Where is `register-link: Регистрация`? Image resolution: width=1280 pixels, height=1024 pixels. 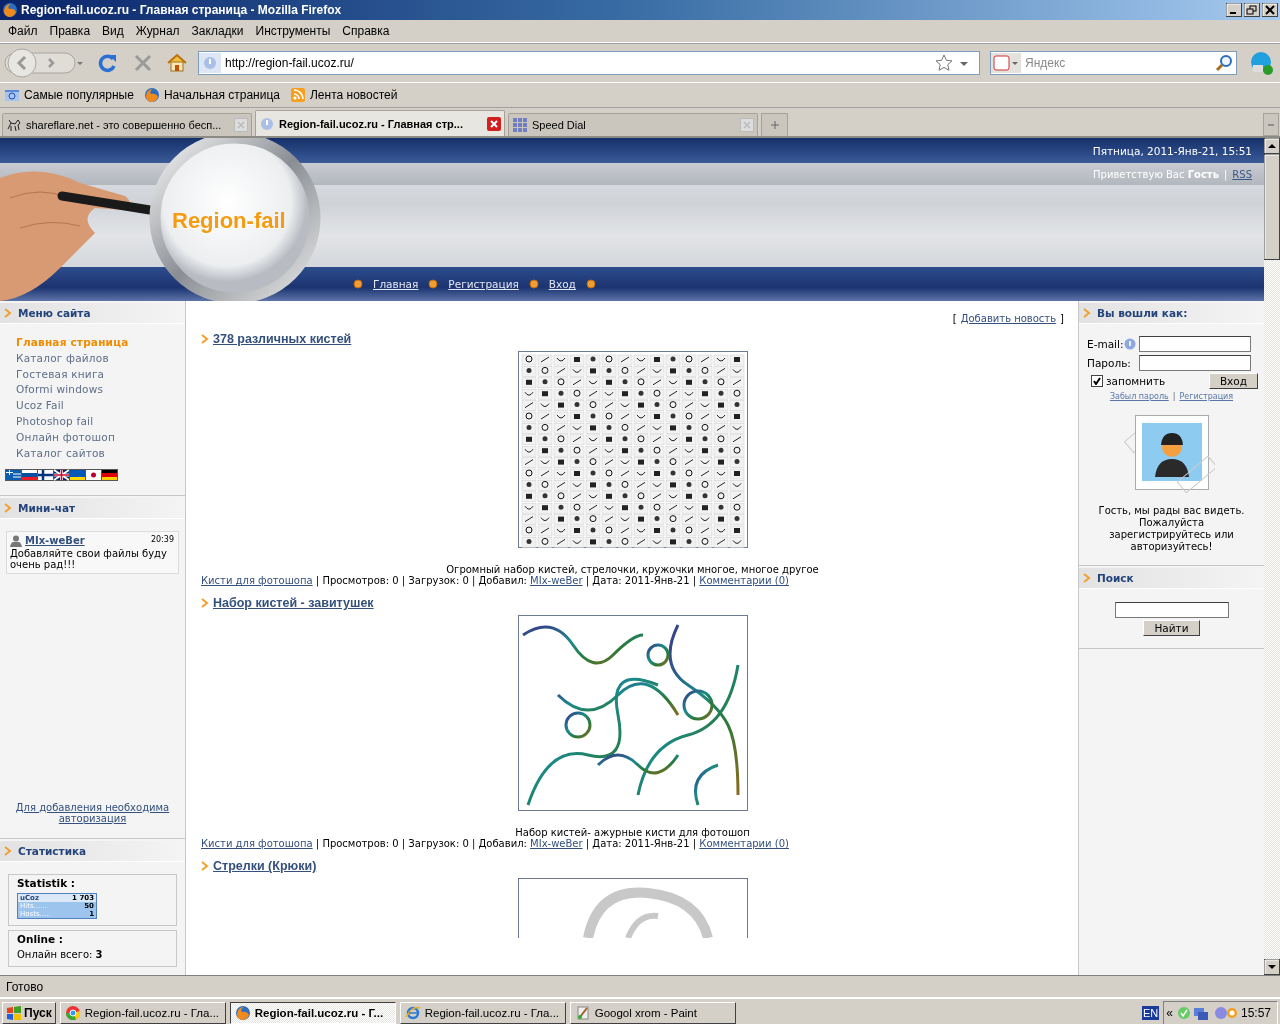 register-link: Регистрация is located at coordinates (1206, 396).